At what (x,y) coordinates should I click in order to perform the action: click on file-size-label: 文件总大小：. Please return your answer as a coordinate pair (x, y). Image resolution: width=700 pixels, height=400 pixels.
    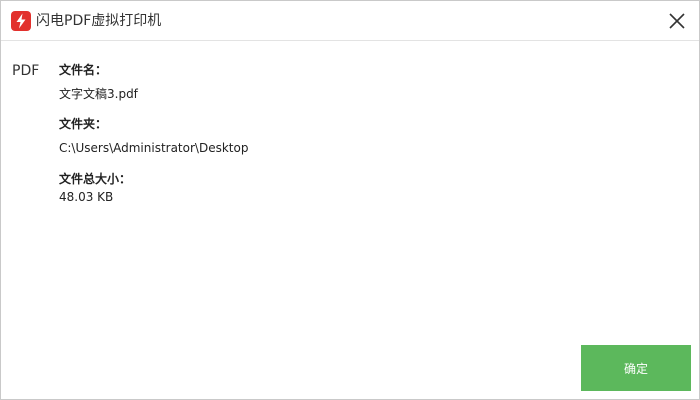
    Looking at the image, I should click on (95, 179).